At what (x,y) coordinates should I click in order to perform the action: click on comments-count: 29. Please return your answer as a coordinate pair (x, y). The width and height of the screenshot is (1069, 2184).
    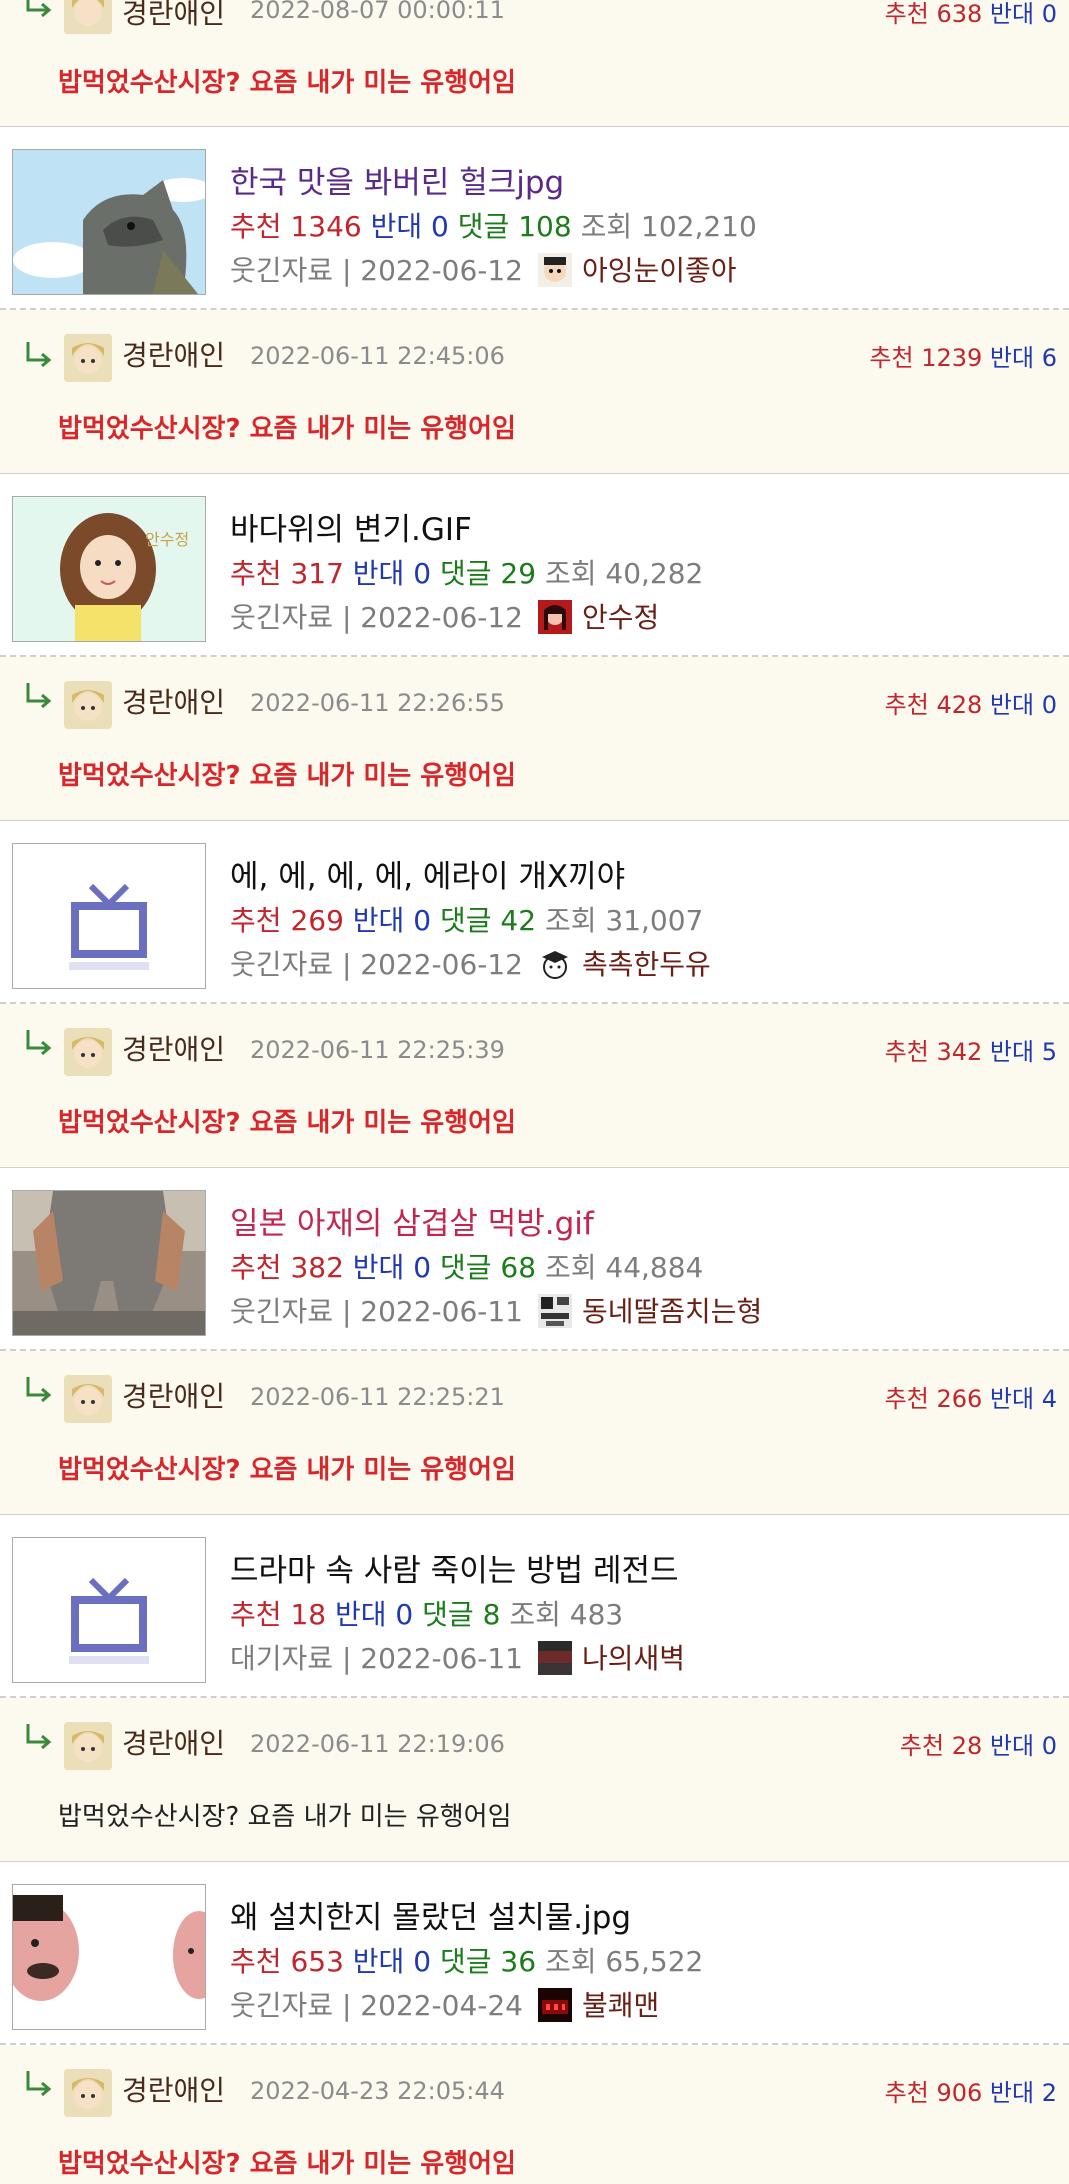
    Looking at the image, I should click on (518, 573).